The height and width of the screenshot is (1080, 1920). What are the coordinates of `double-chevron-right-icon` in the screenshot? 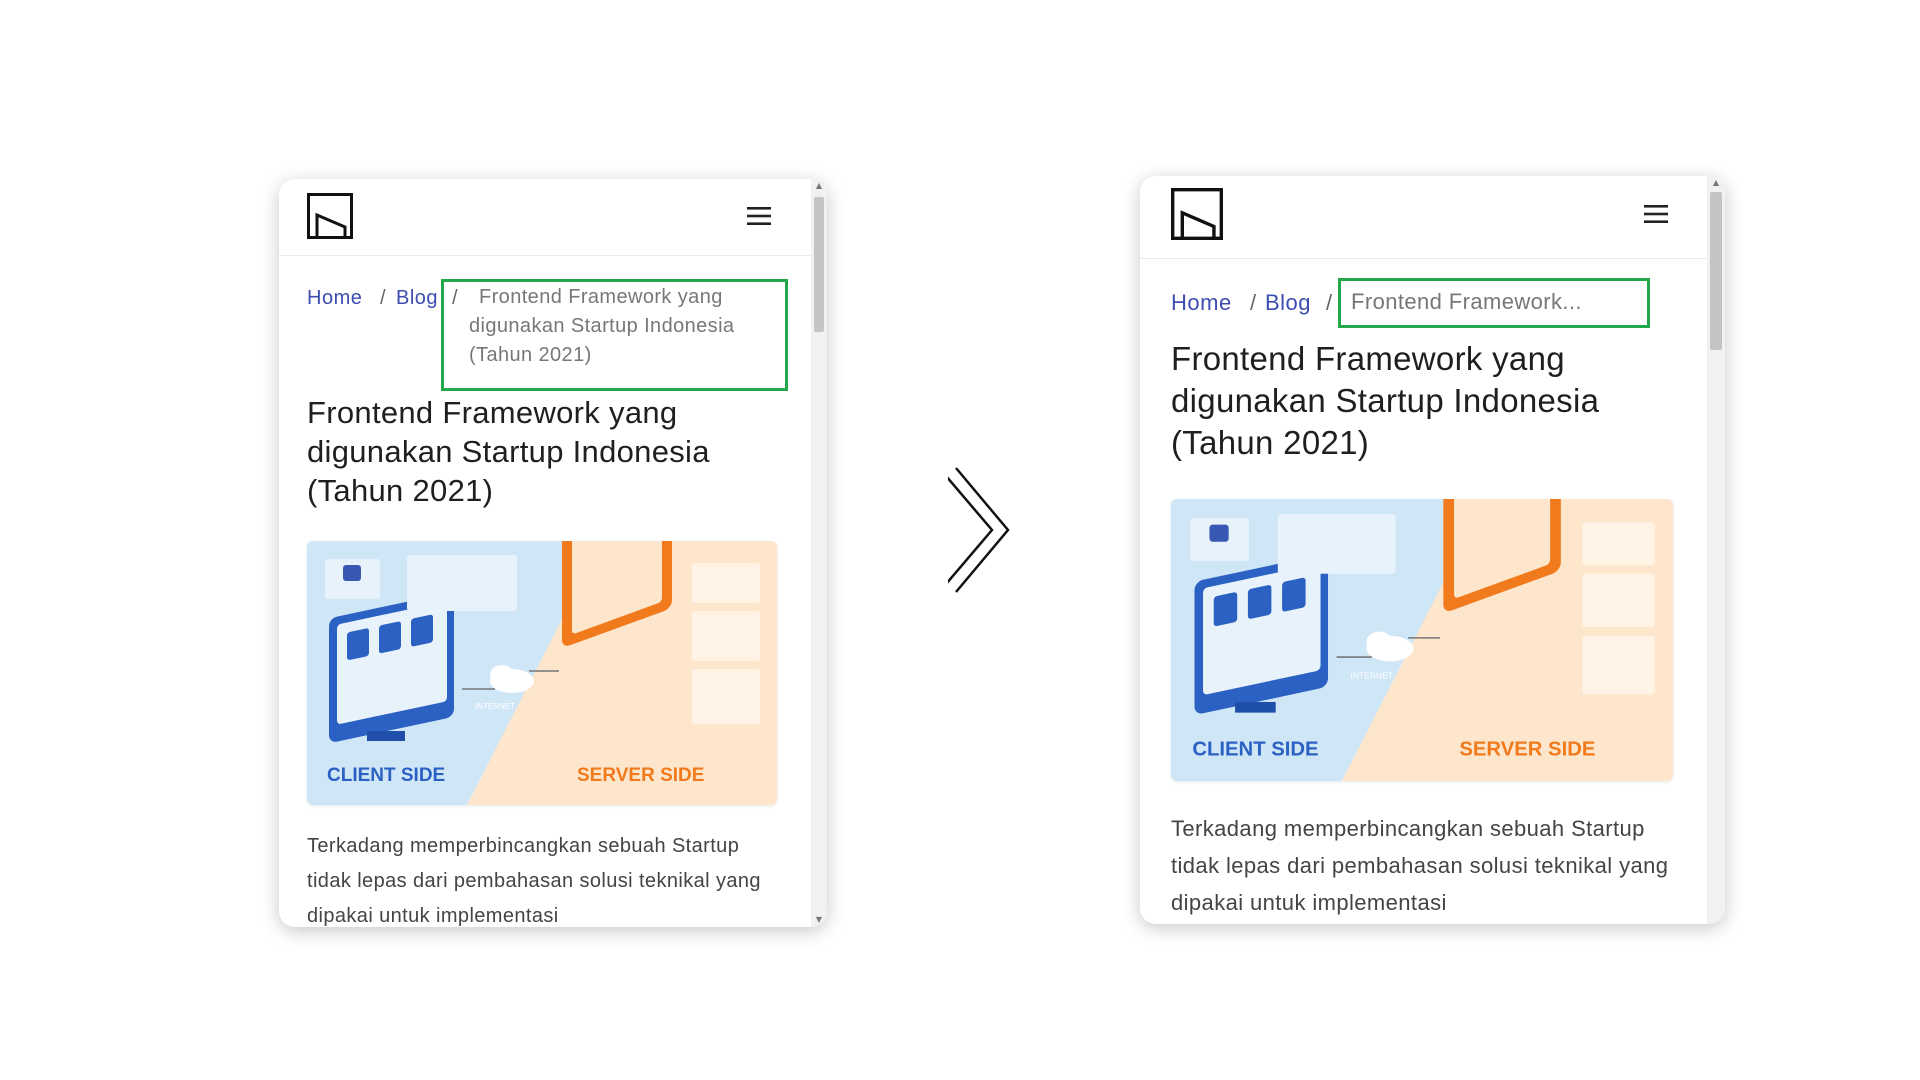 It's located at (981, 530).